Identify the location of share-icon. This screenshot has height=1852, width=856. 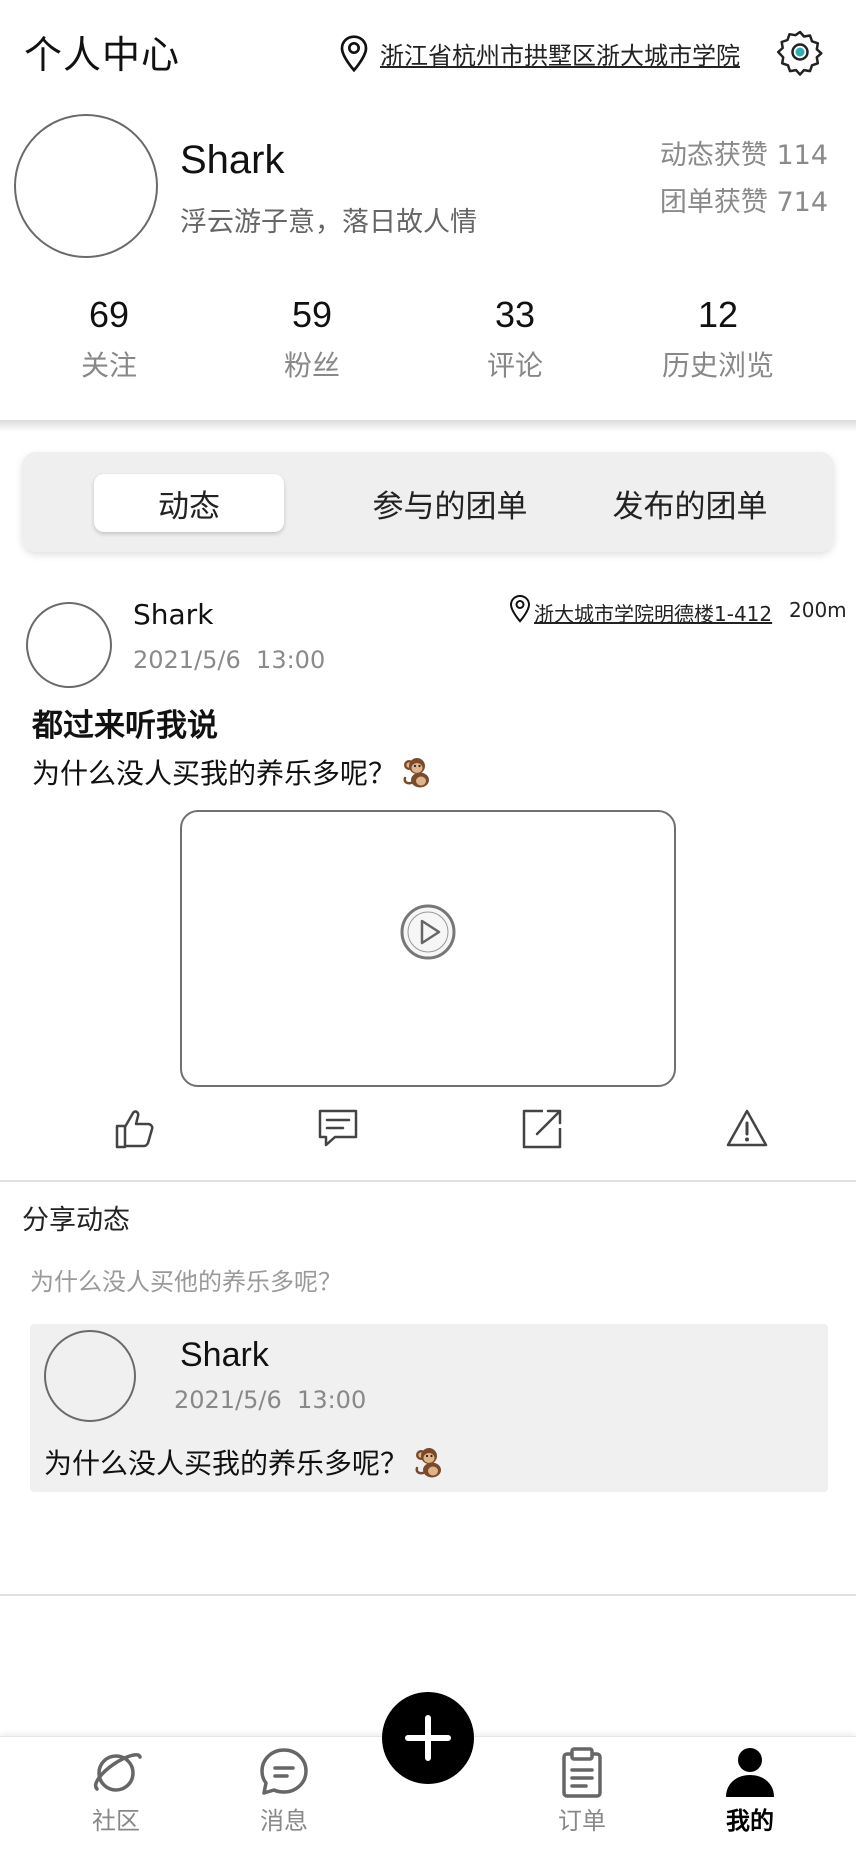
(542, 1129).